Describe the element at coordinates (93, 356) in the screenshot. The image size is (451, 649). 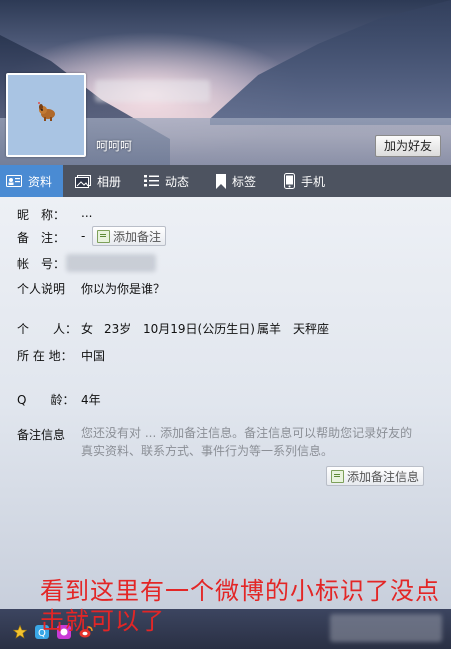
I see `location-value: 中国` at that location.